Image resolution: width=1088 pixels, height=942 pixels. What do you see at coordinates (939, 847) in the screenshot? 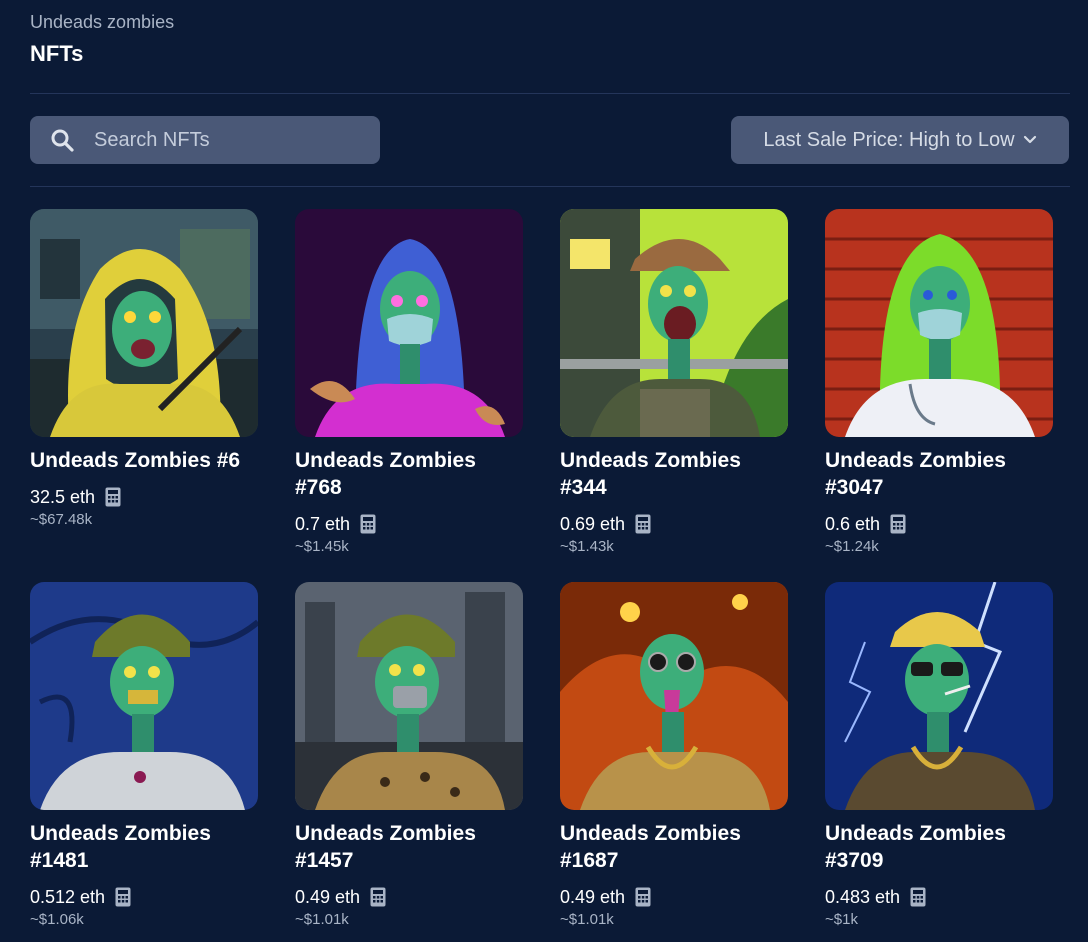
I see `nft-title: Undeads Zombies #3709` at bounding box center [939, 847].